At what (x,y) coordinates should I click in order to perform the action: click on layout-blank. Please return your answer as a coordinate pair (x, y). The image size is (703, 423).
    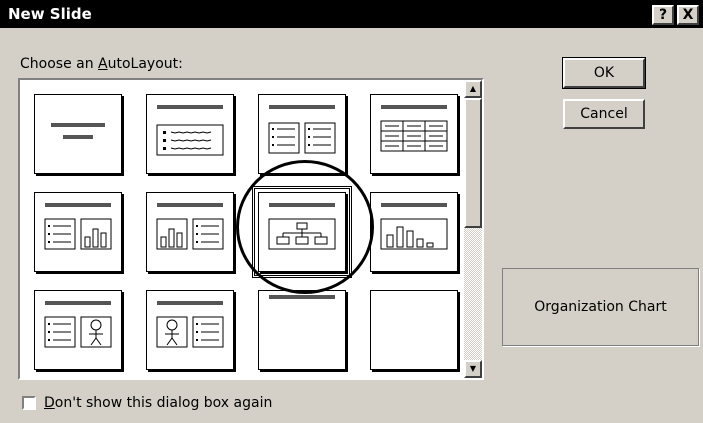
    Looking at the image, I should click on (414, 330).